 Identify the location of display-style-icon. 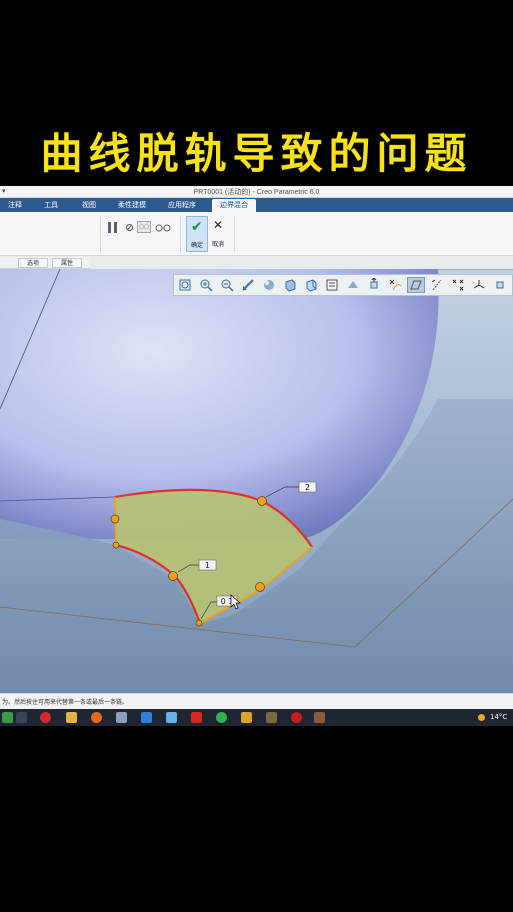
(269, 285).